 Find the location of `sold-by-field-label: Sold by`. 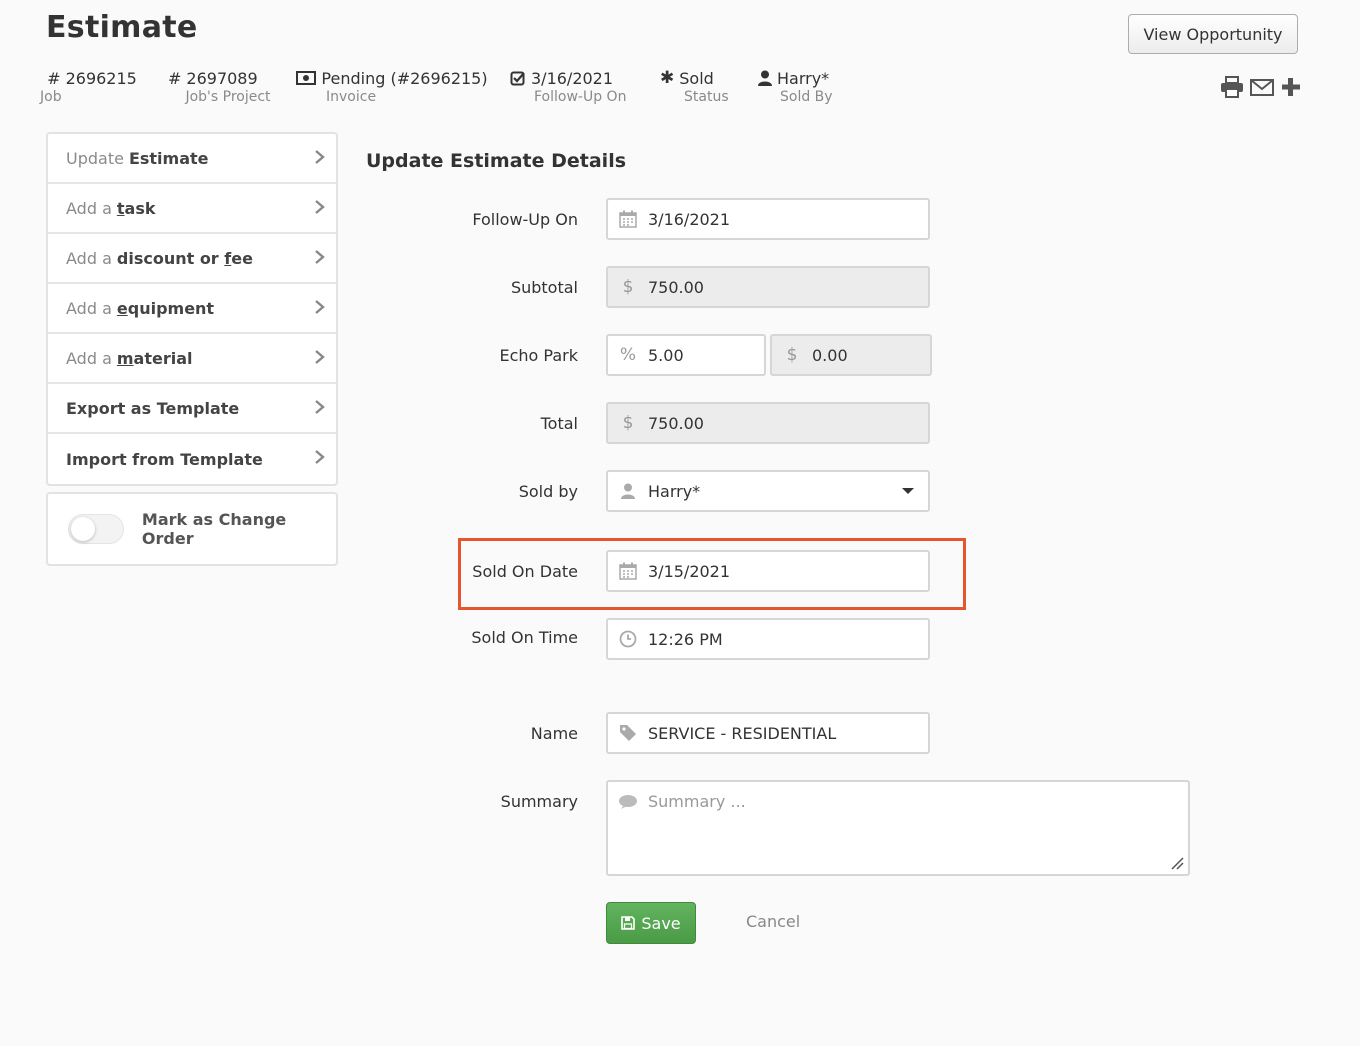

sold-by-field-label: Sold by is located at coordinates (548, 491).